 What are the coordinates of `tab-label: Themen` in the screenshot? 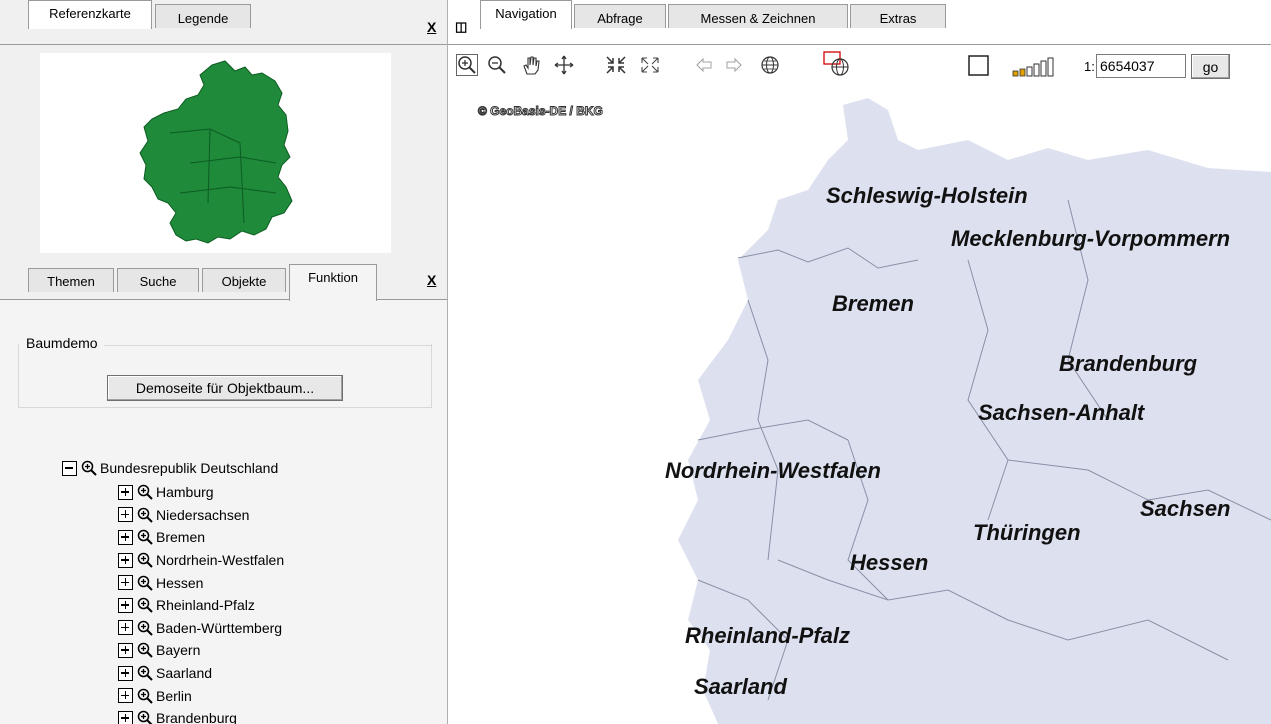 It's located at (71, 281).